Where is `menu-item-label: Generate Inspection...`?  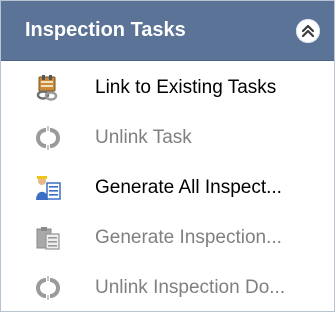
menu-item-label: Generate Inspection... is located at coordinates (188, 237).